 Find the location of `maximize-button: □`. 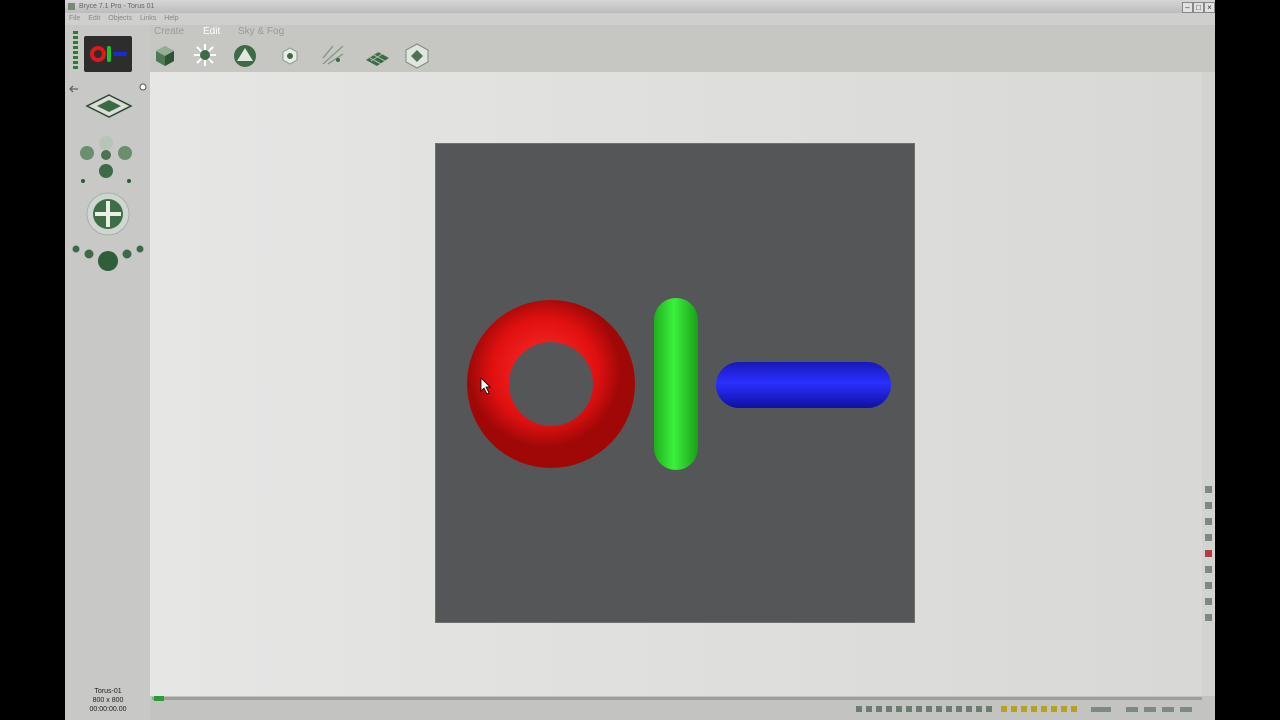

maximize-button: □ is located at coordinates (1198, 7).